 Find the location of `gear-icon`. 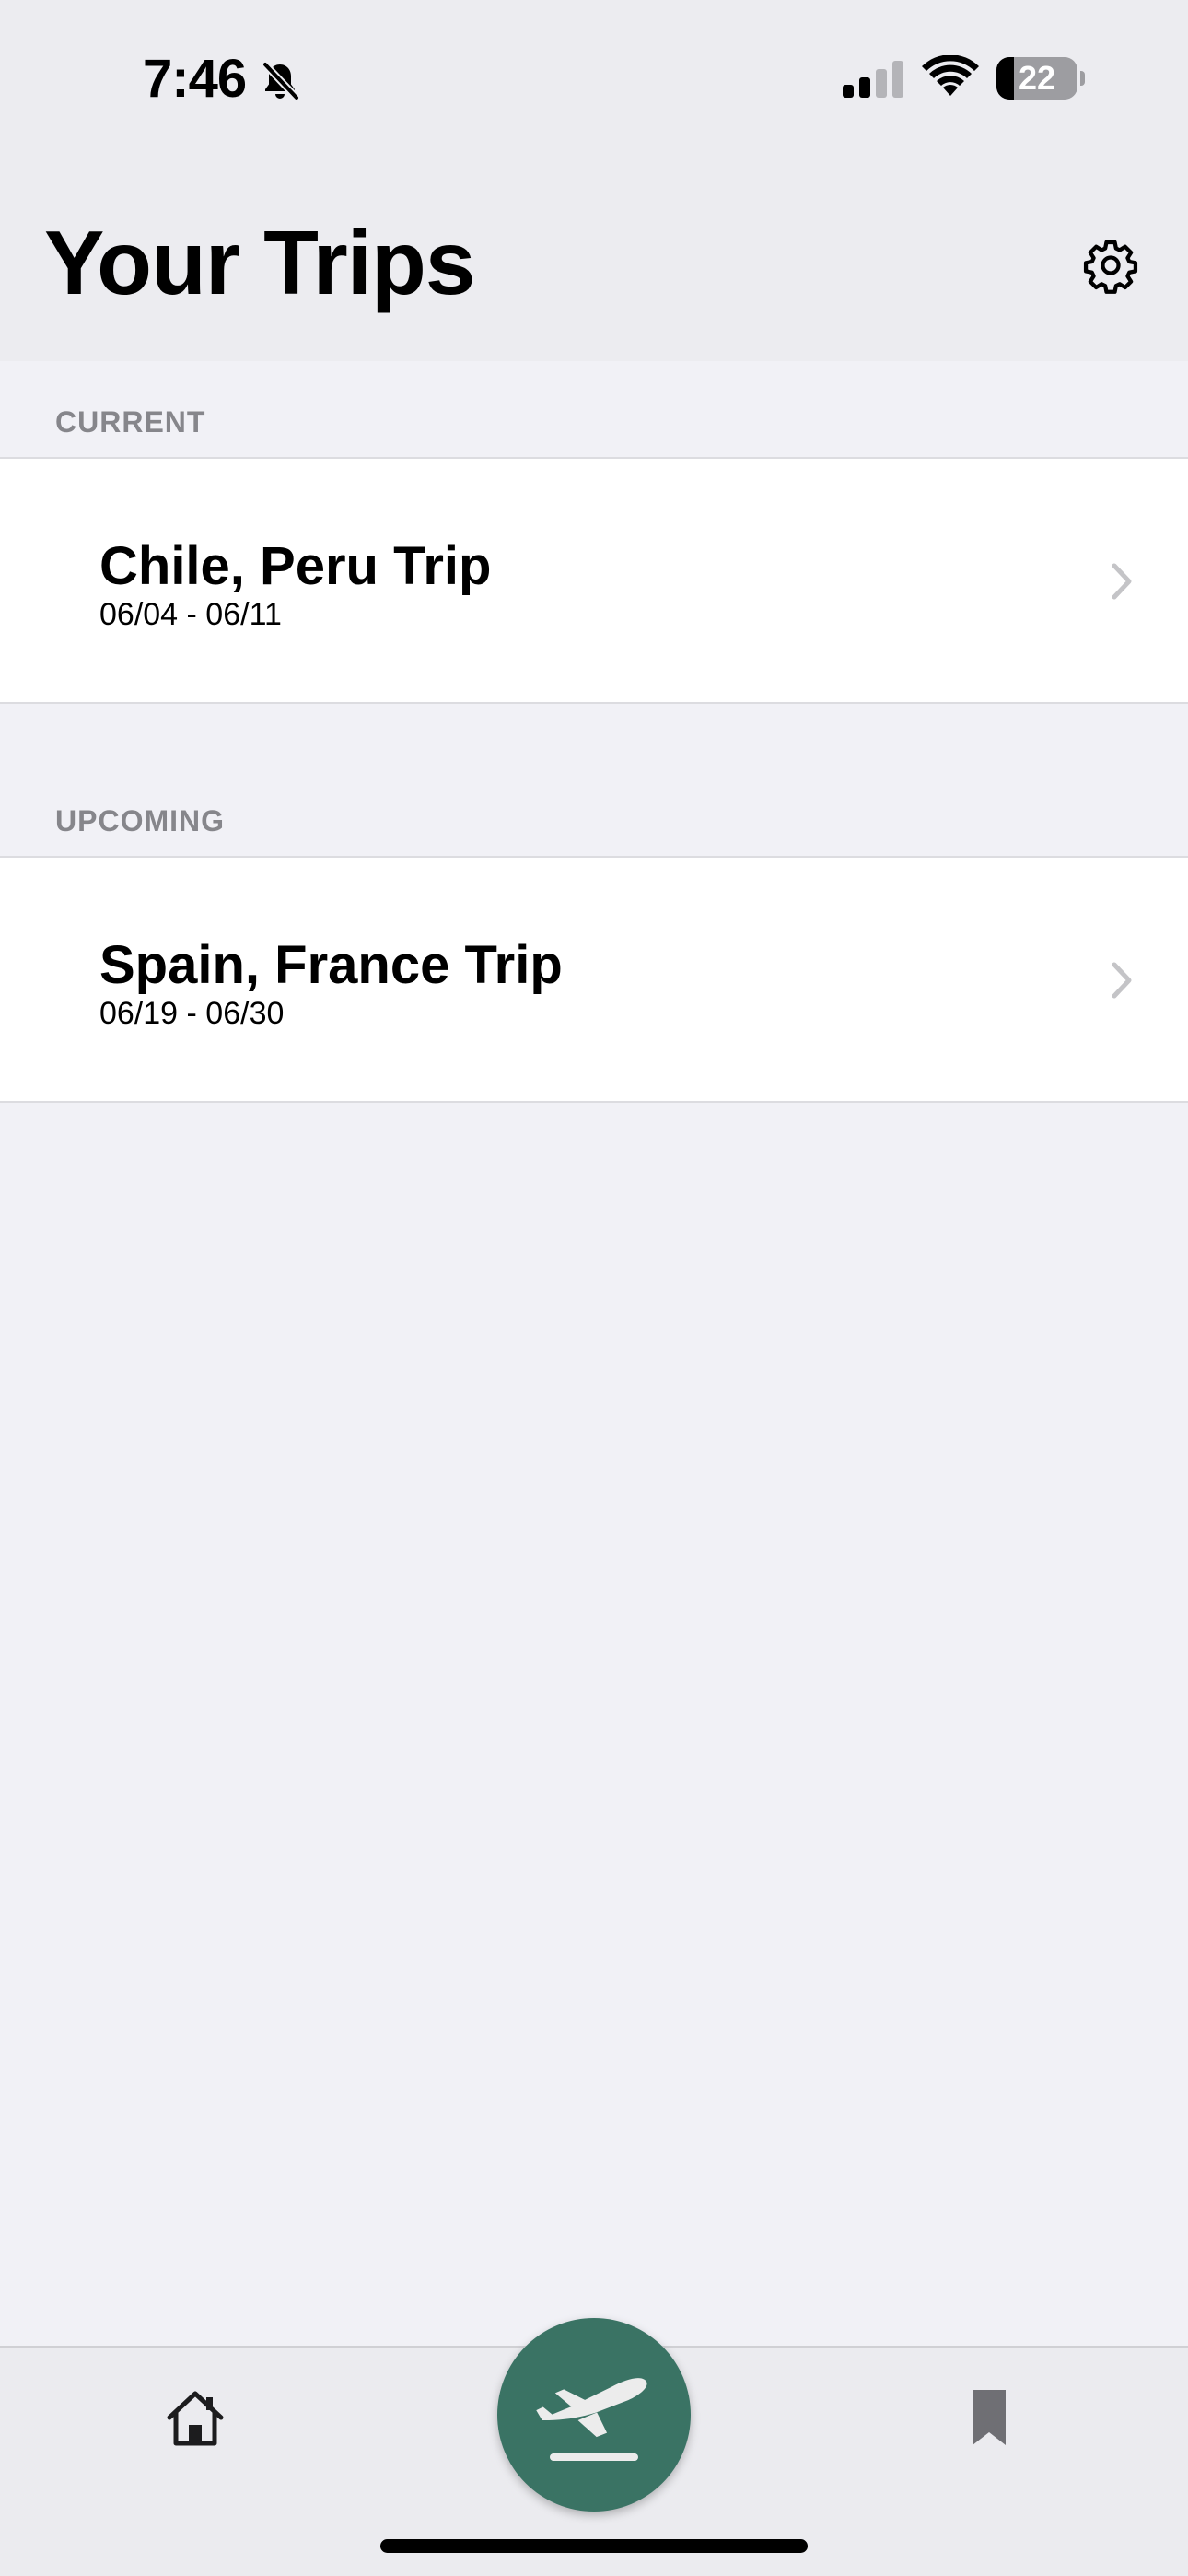

gear-icon is located at coordinates (1110, 267).